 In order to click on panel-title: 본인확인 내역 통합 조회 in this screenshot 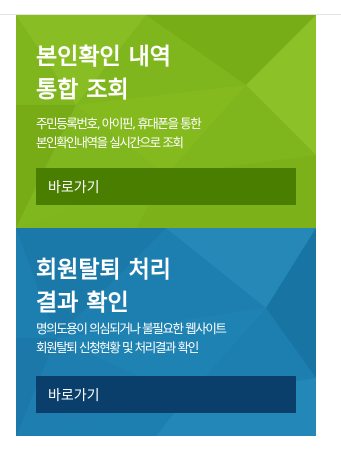, I will do `click(103, 73)`.